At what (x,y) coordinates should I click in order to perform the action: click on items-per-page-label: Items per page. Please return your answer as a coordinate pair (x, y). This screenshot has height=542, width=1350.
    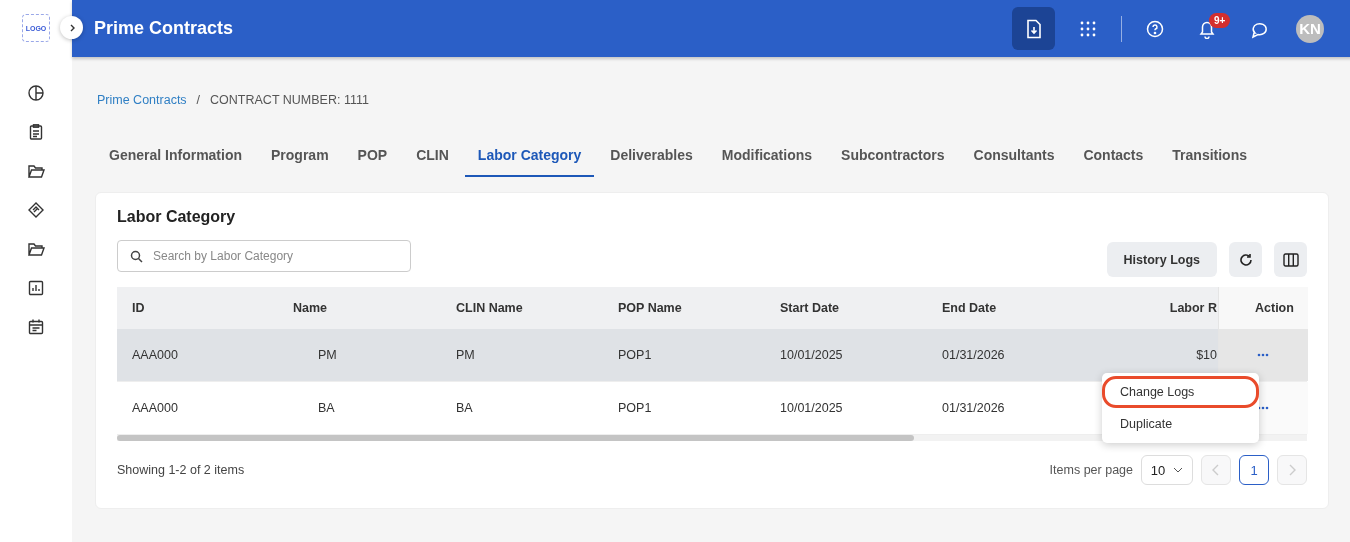
    Looking at the image, I should click on (1091, 470).